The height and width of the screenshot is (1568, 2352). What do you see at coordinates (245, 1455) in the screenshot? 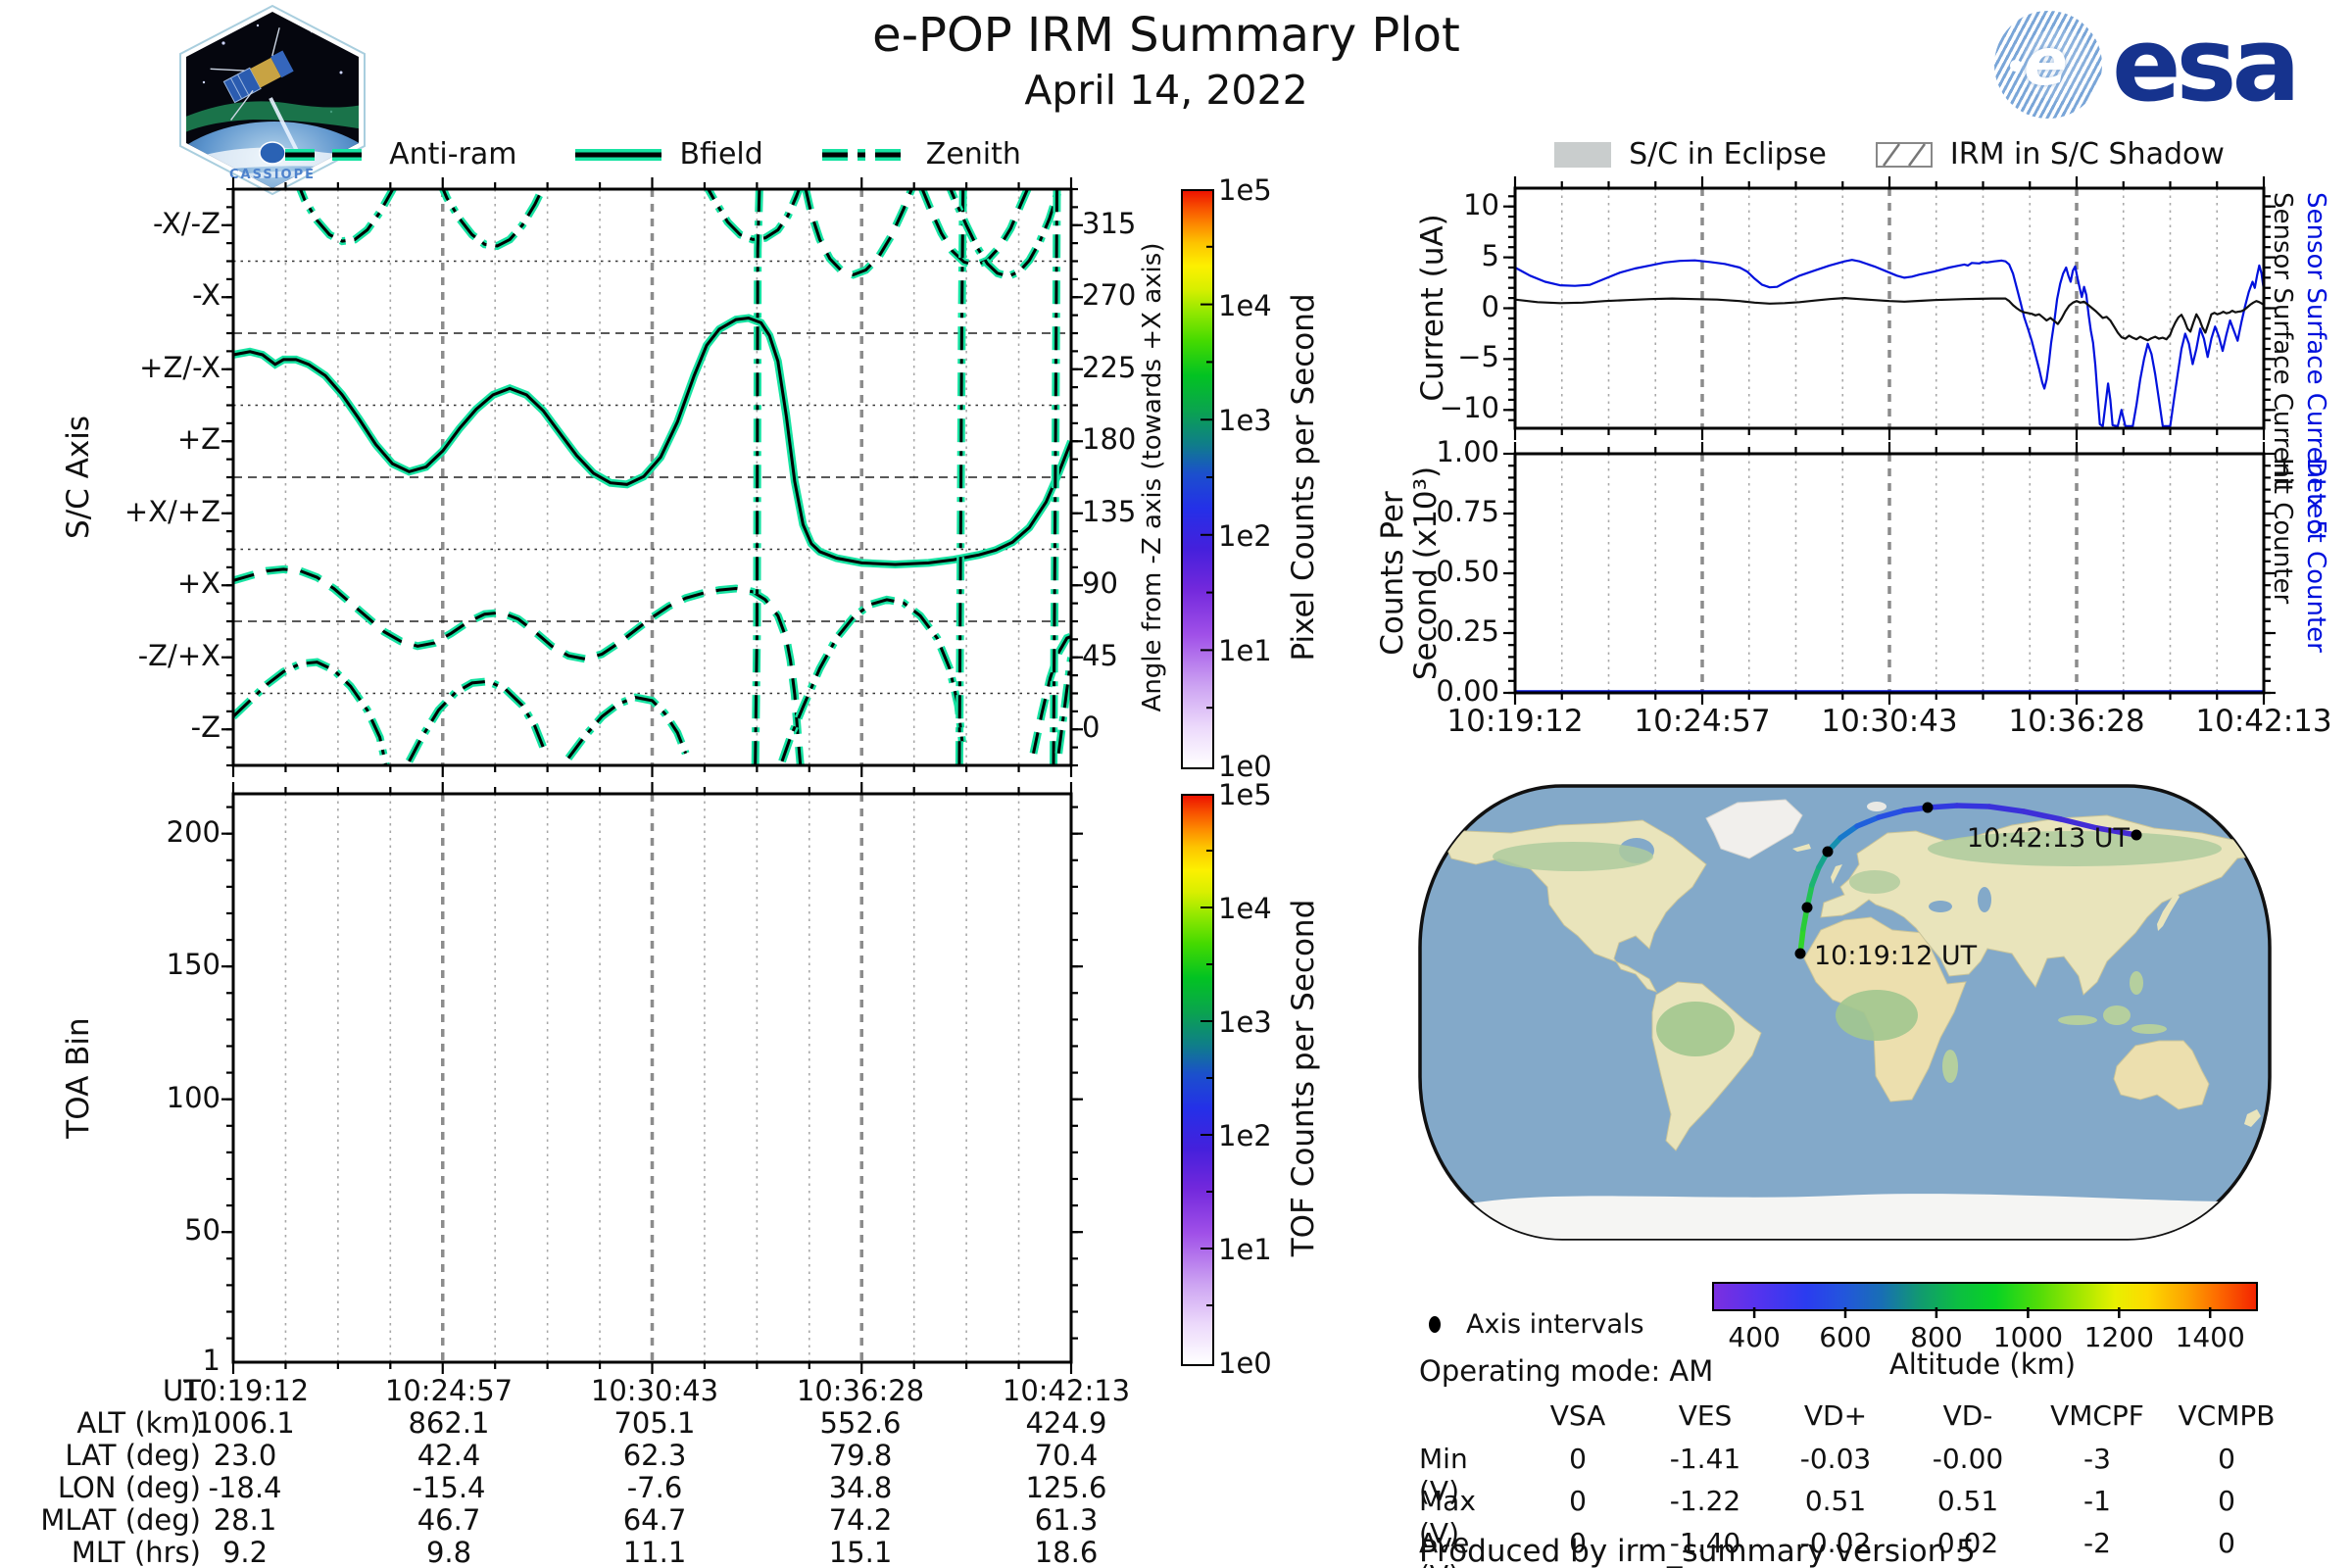
I see `ephemeris-cell: 23.0` at bounding box center [245, 1455].